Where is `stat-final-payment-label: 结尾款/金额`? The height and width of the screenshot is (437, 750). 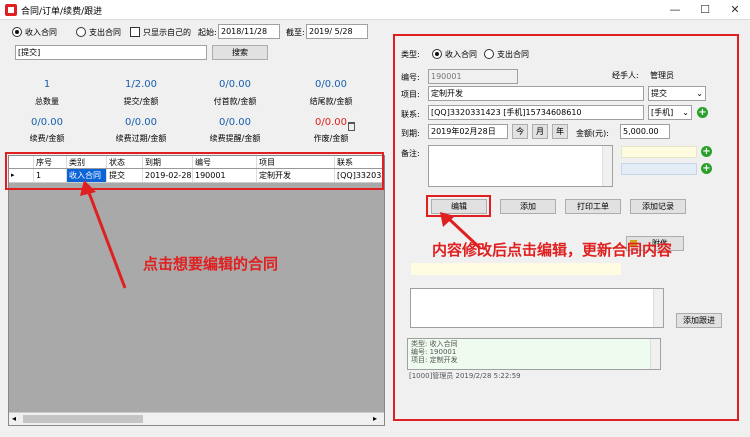 stat-final-payment-label: 结尾款/金额 is located at coordinates (331, 101).